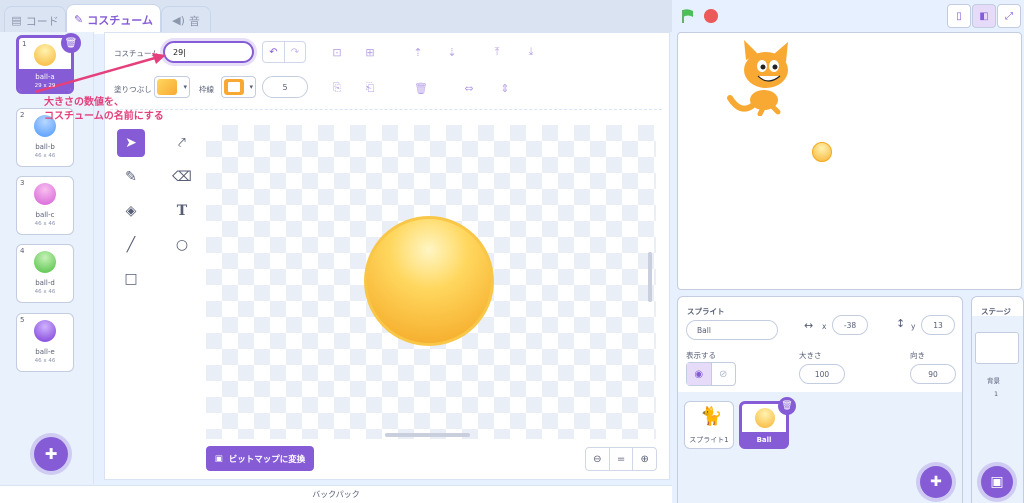 The height and width of the screenshot is (503, 1024). I want to click on fill-color-picker: ▾, so click(172, 87).